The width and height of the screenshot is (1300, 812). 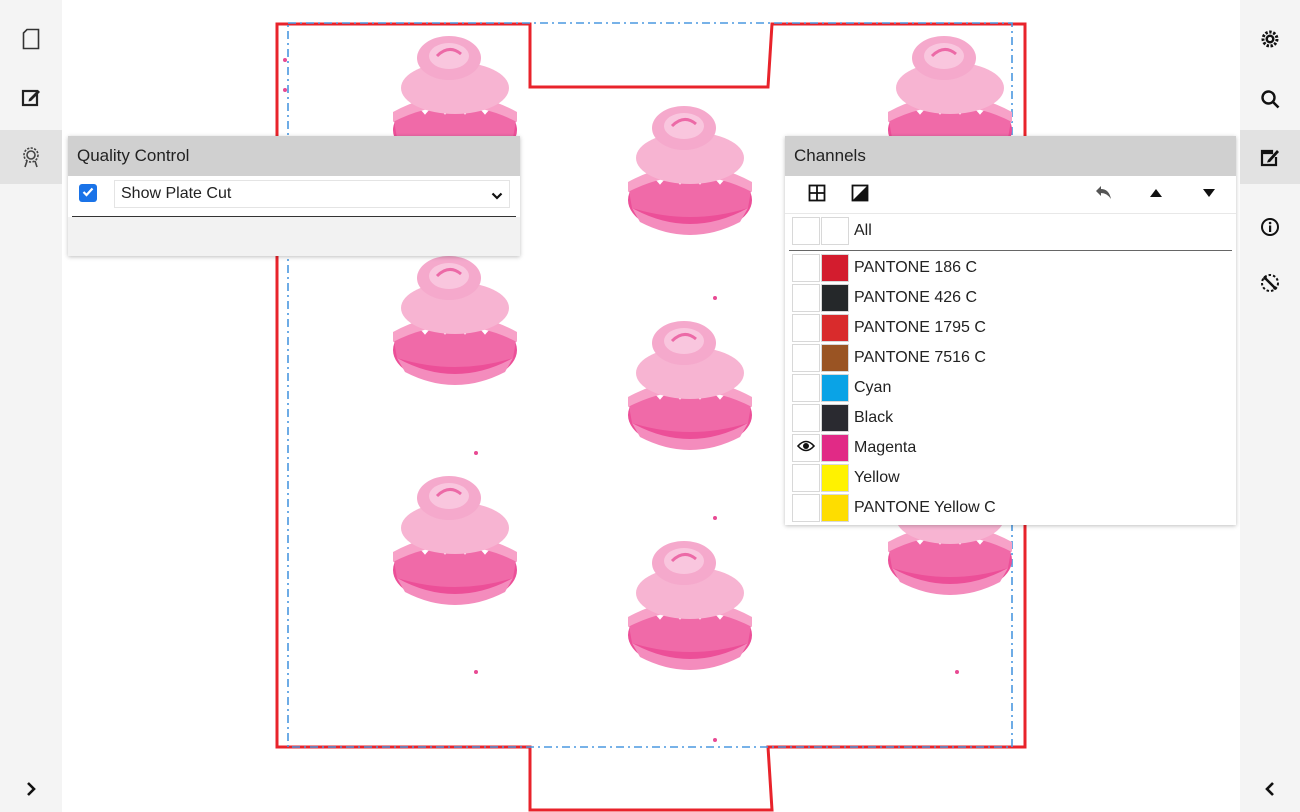 I want to click on contrast-icon, so click(x=860, y=195).